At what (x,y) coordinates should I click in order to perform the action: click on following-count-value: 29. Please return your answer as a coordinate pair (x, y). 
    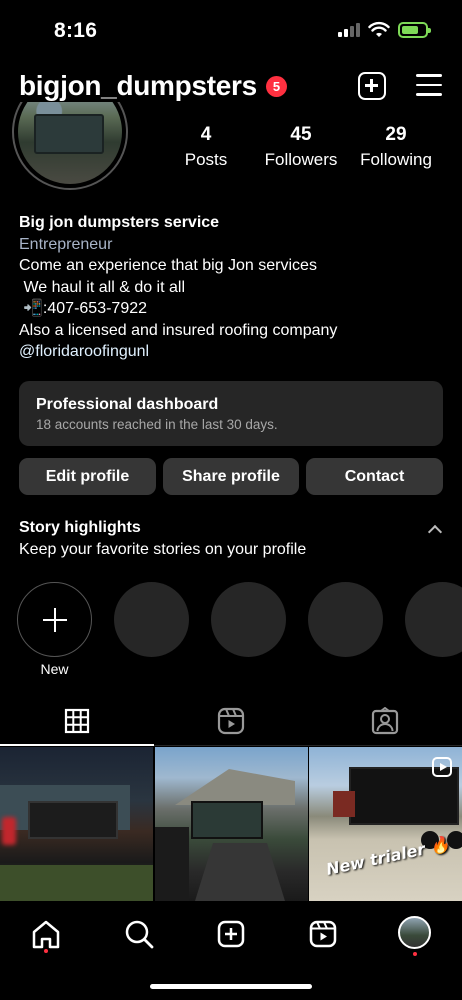
    Looking at the image, I should click on (396, 134).